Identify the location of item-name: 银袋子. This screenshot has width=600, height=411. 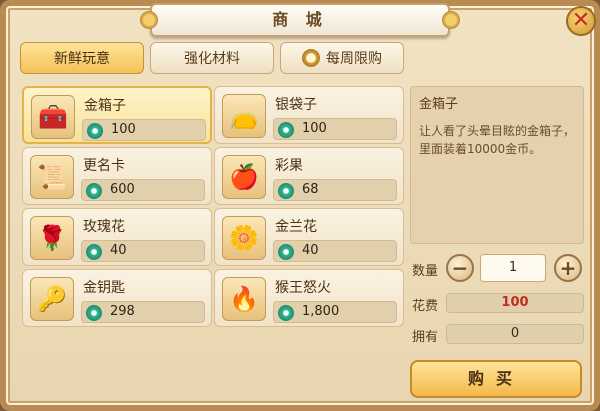
(296, 105).